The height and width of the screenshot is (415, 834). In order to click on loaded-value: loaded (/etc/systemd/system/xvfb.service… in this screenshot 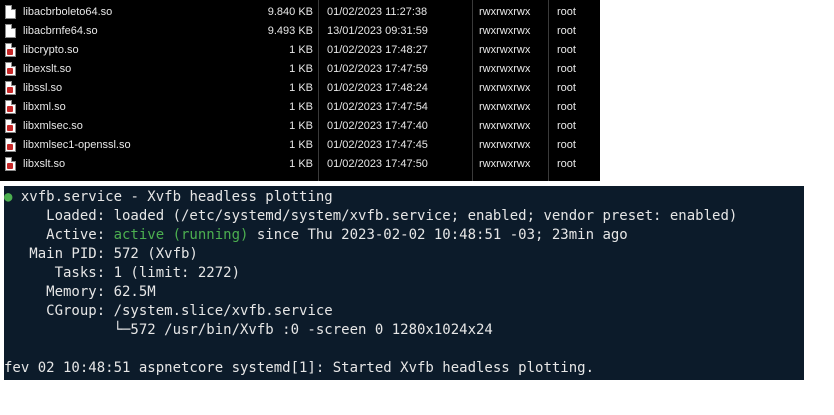, I will do `click(425, 216)`.